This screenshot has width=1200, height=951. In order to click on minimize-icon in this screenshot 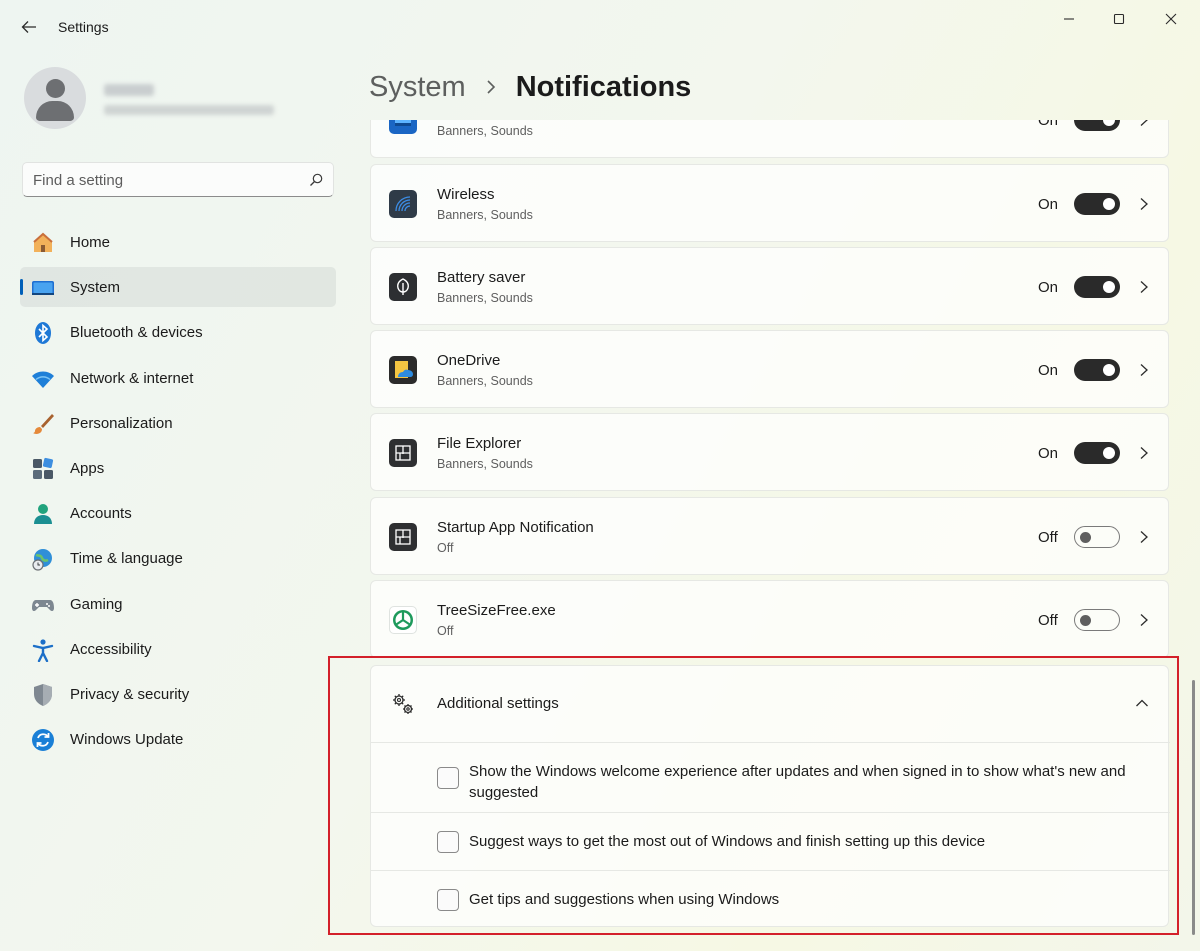, I will do `click(1069, 19)`.